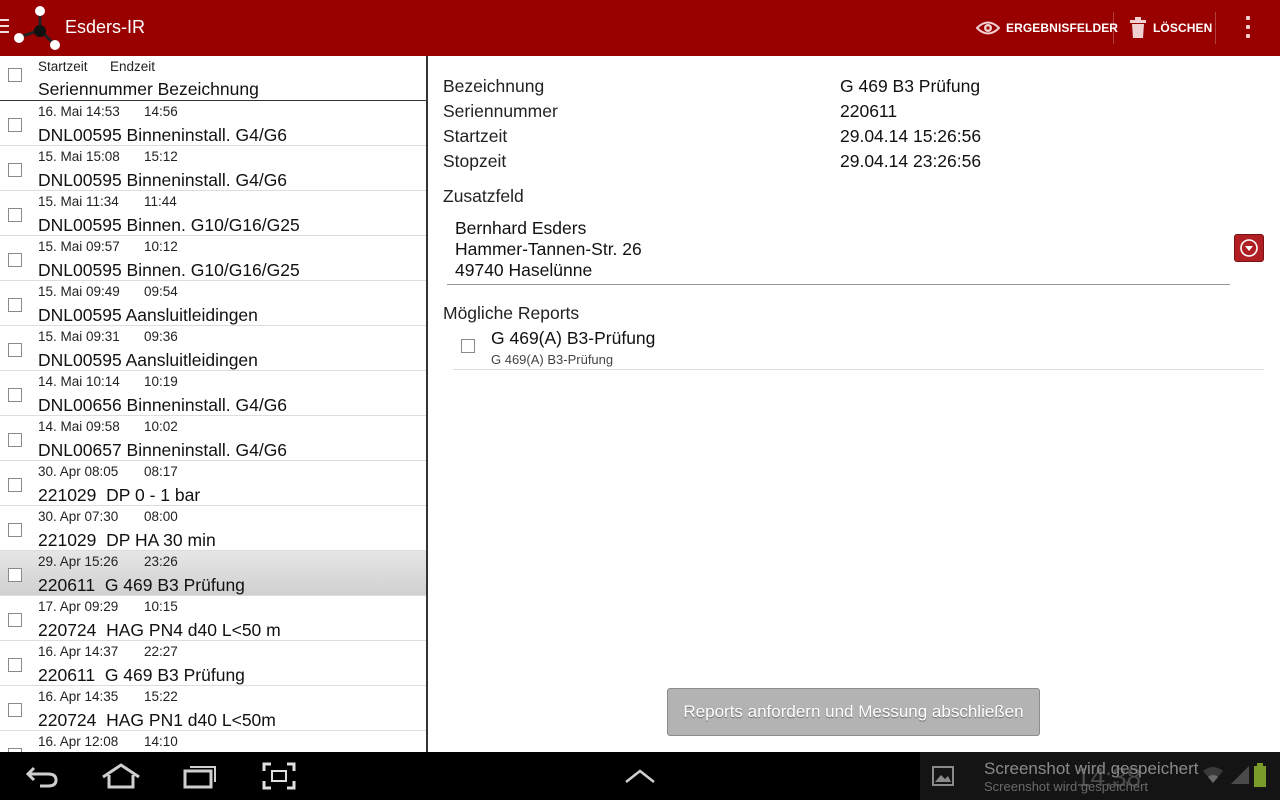  I want to click on extra-field-label: Zusatzfeld, so click(483, 196).